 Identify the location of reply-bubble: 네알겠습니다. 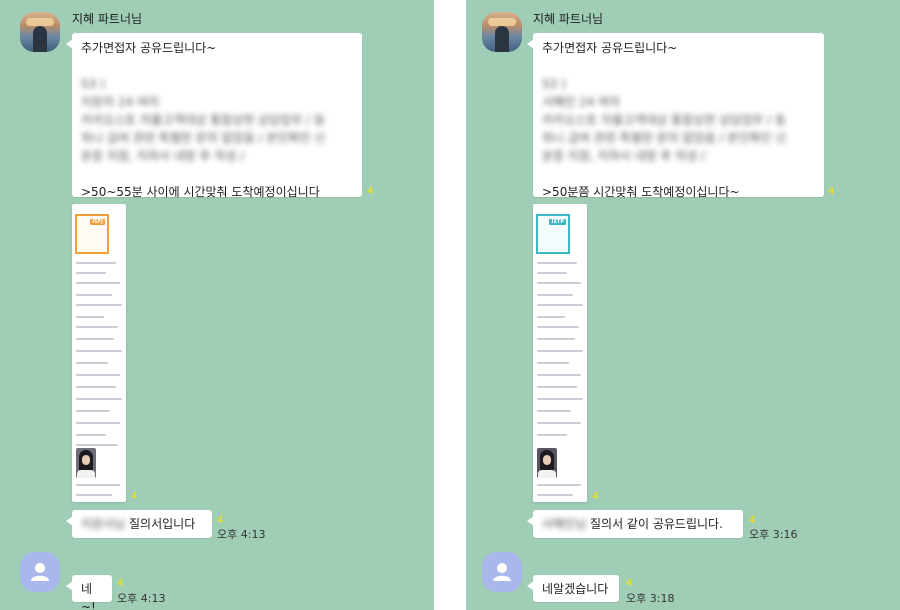
(573, 588).